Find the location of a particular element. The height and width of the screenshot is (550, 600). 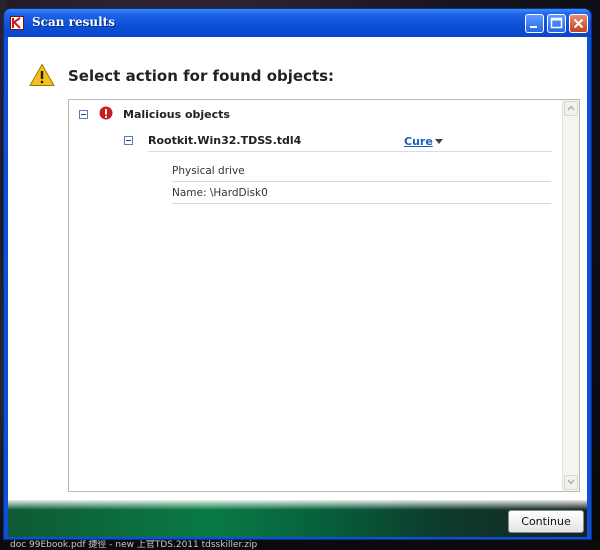

threat-name: Rootkit.Win32.TDSS.tdl4 is located at coordinates (225, 140).